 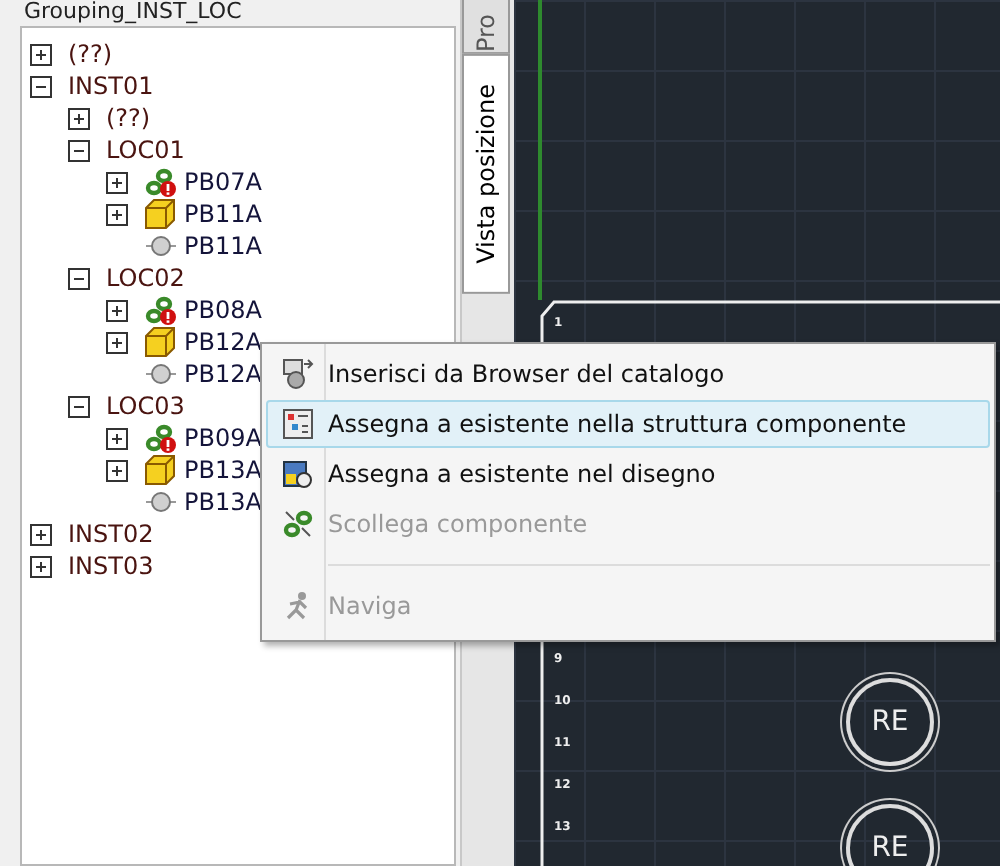 I want to click on drawing-search-icon, so click(x=298, y=474).